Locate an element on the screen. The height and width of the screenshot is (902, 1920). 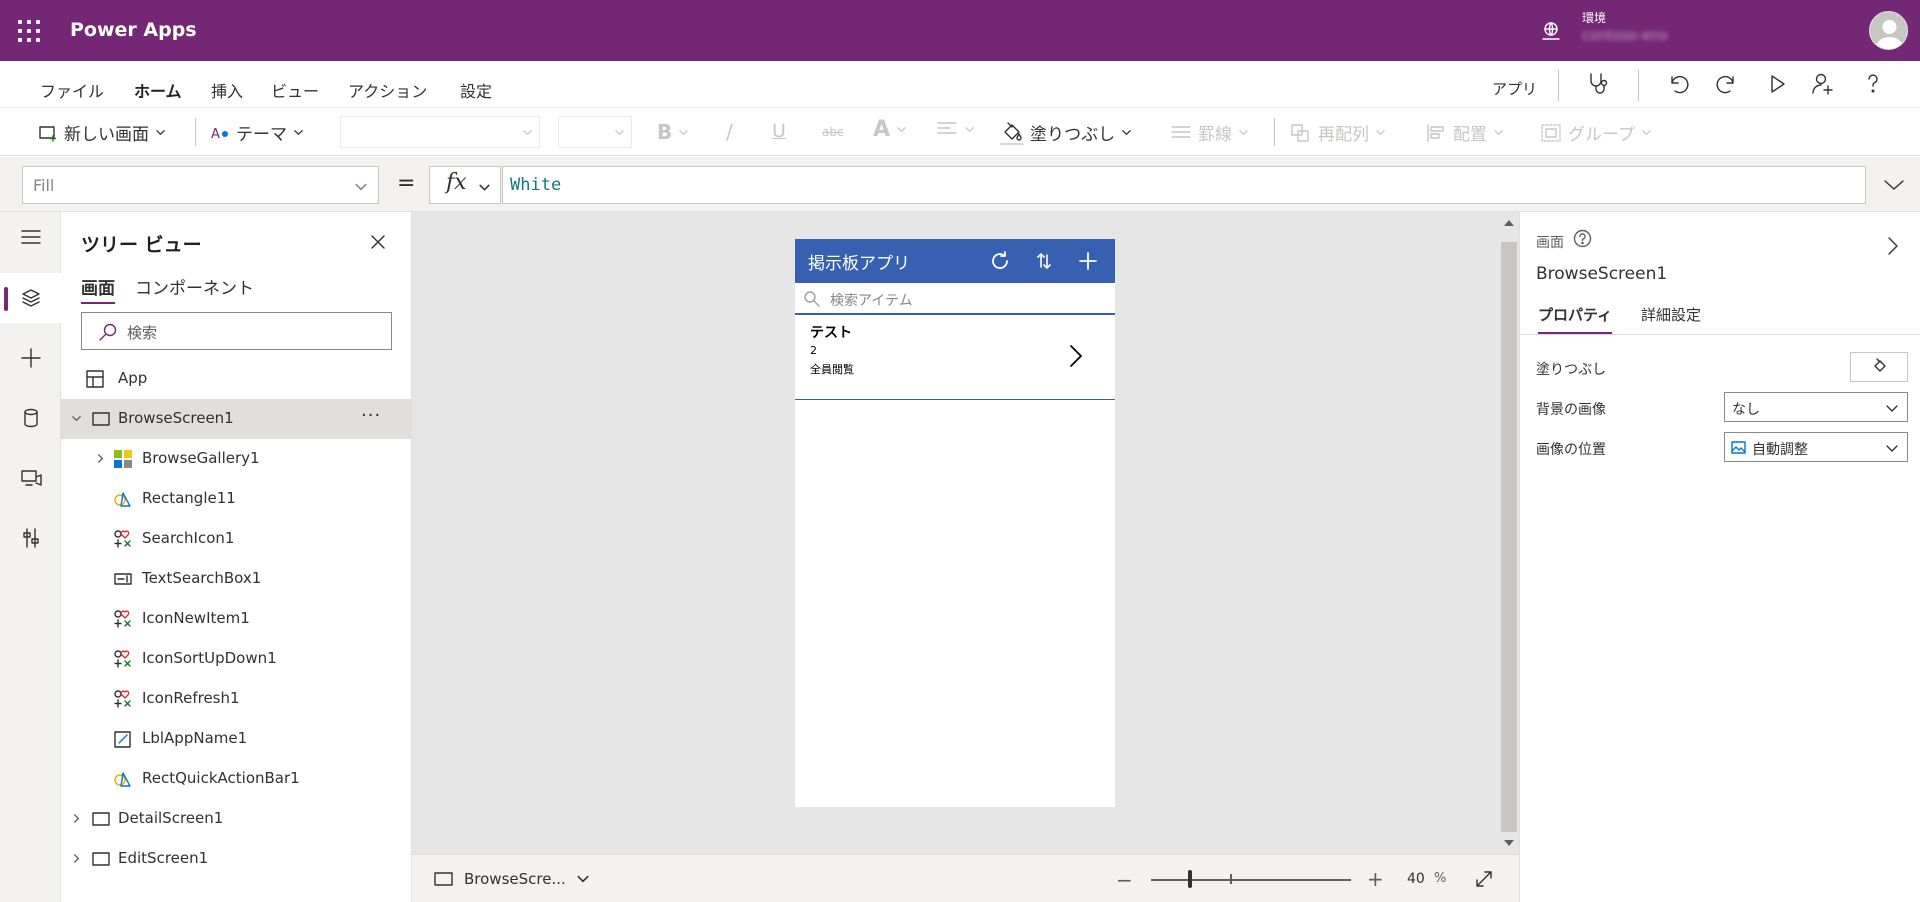
tree-item-lblappname1: LblAppName1 is located at coordinates (236, 739).